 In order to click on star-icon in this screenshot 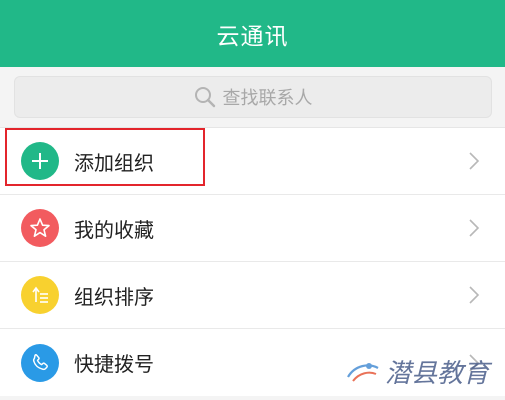, I will do `click(40, 228)`.